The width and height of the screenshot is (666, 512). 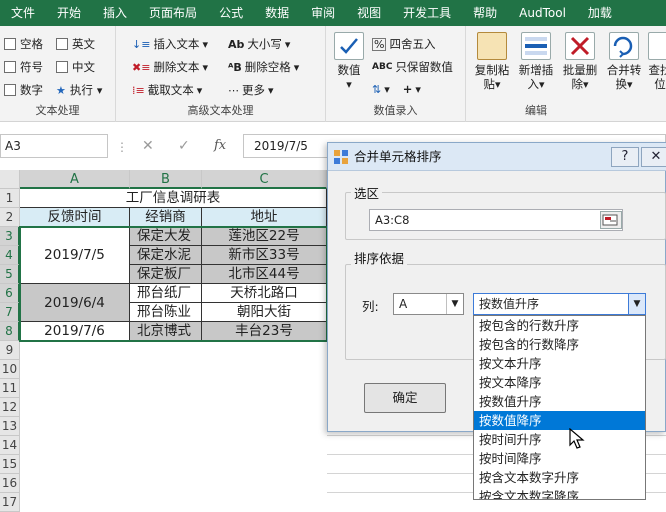 I want to click on dropdown-option: 按文本升序, so click(x=559, y=363).